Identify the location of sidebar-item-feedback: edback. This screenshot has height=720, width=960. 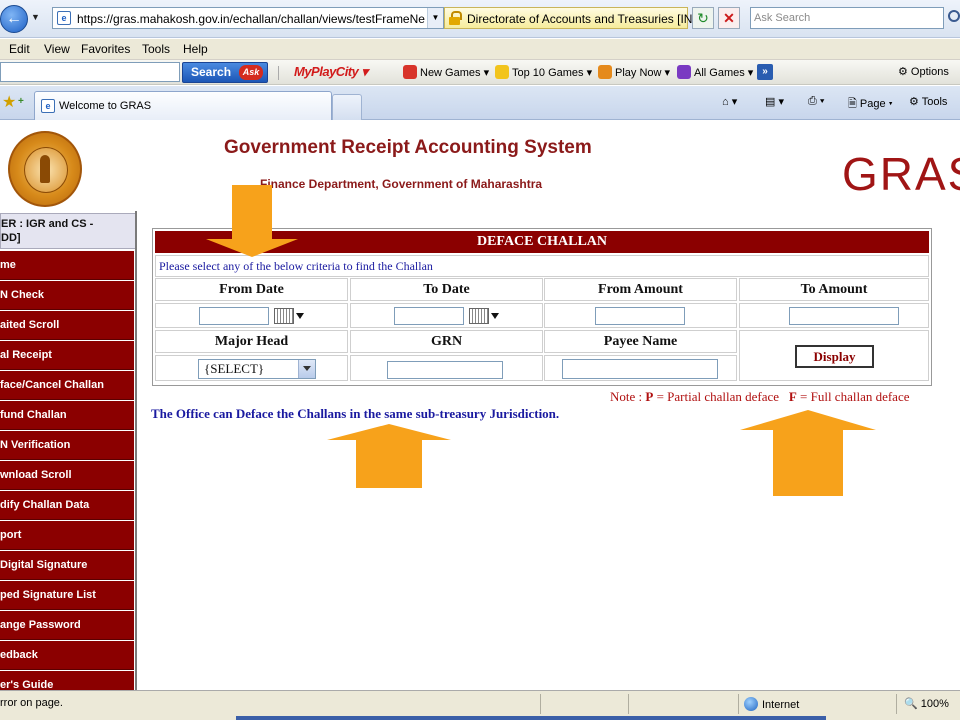
(67, 655).